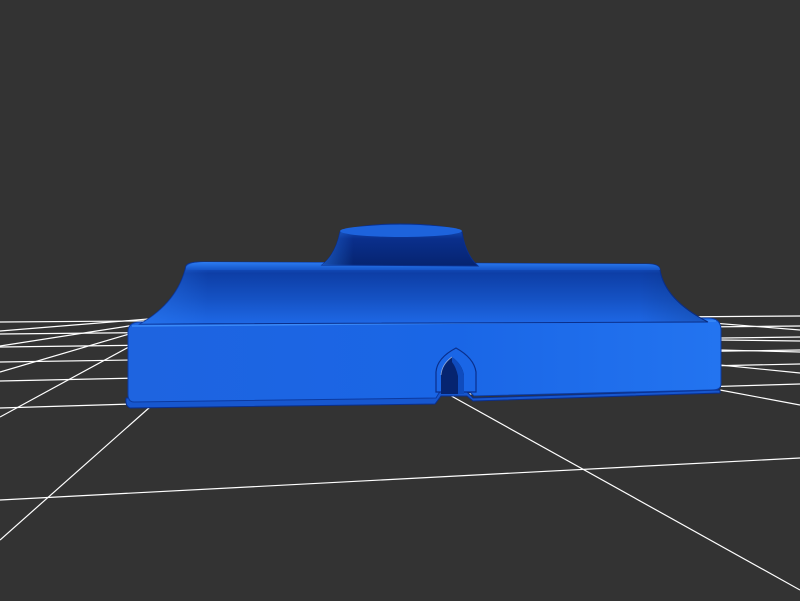 The height and width of the screenshot is (601, 800). I want to click on top-boss-cap, so click(401, 231).